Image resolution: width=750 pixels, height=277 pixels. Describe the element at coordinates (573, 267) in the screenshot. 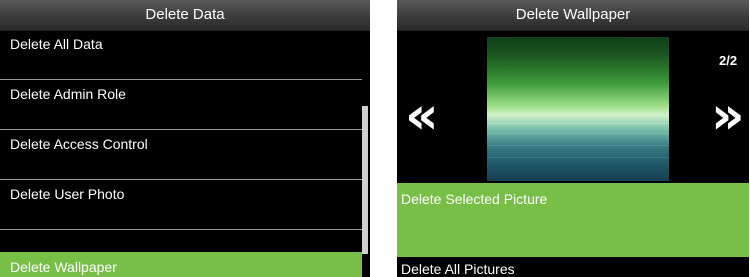

I see `menu-item-delete-all-pictures: Delete All Pictures` at that location.